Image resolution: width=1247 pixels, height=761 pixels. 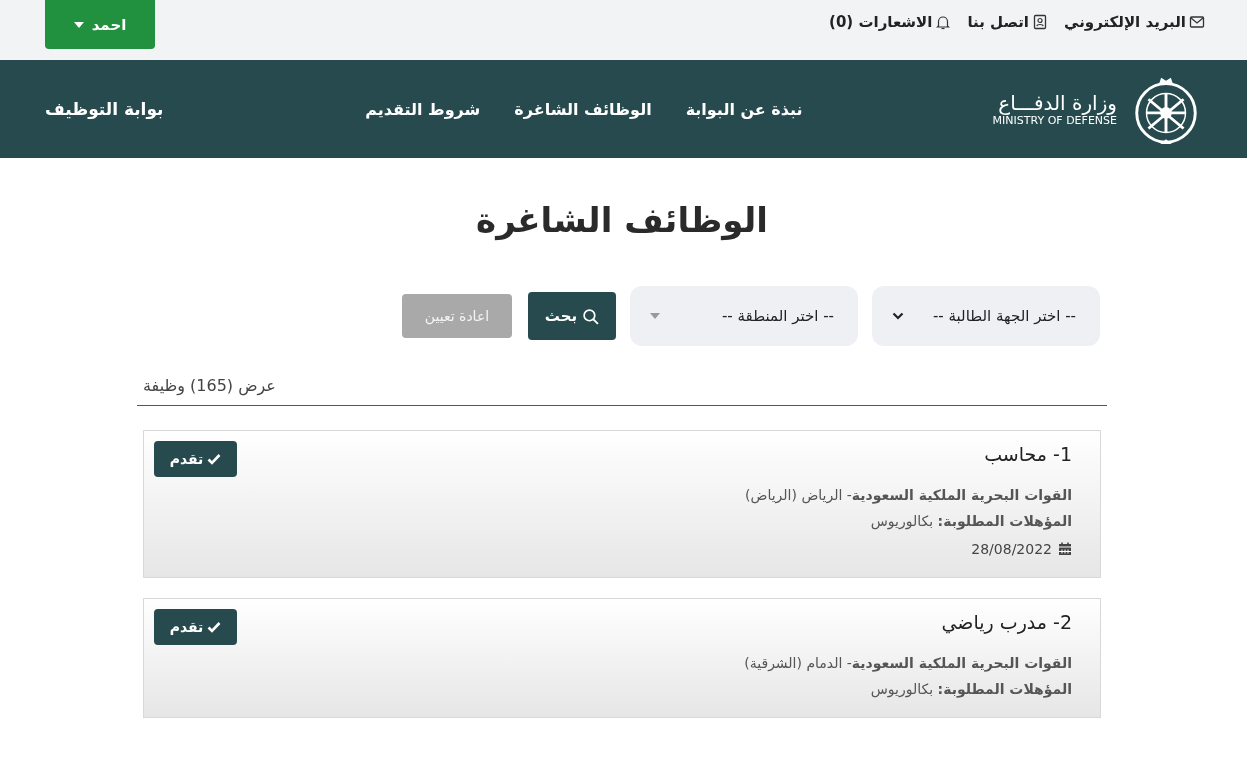 What do you see at coordinates (890, 22) in the screenshot?
I see `top-link: الاشعارات (0)` at bounding box center [890, 22].